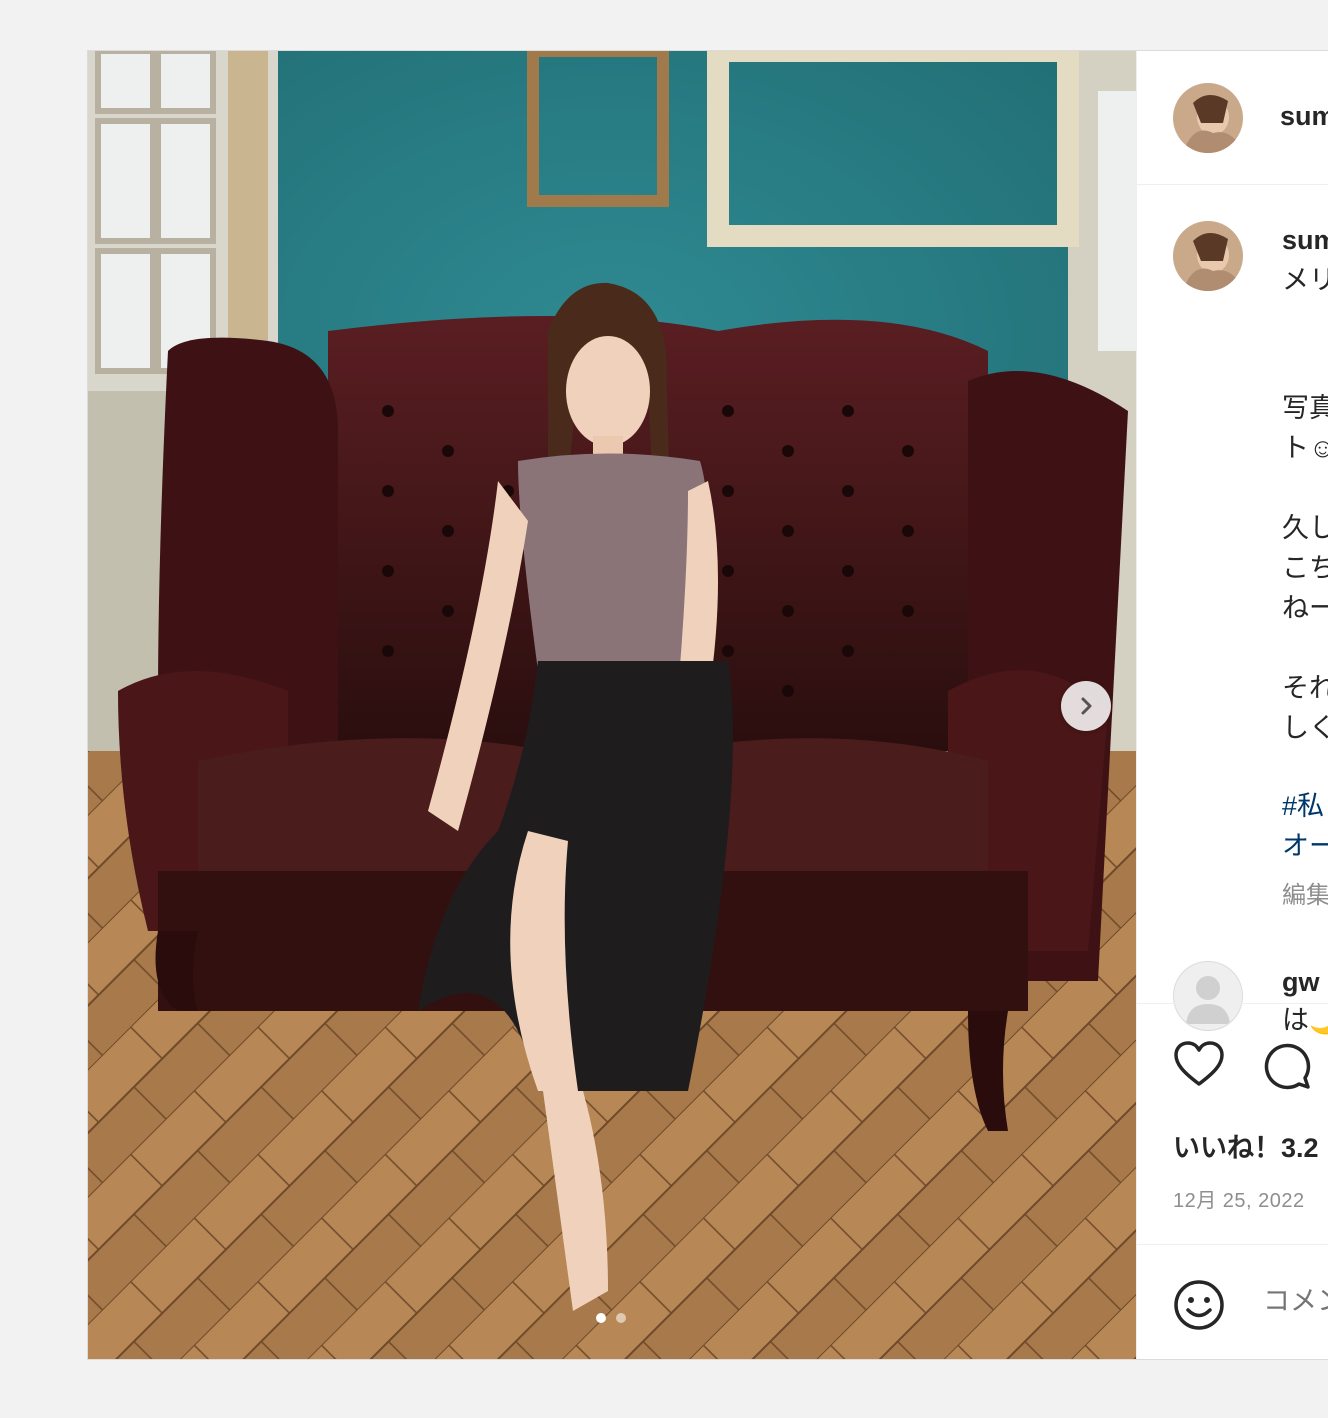 The image size is (1328, 1418). Describe the element at coordinates (1305, 528) in the screenshot. I see `caption-line: 久し` at that location.